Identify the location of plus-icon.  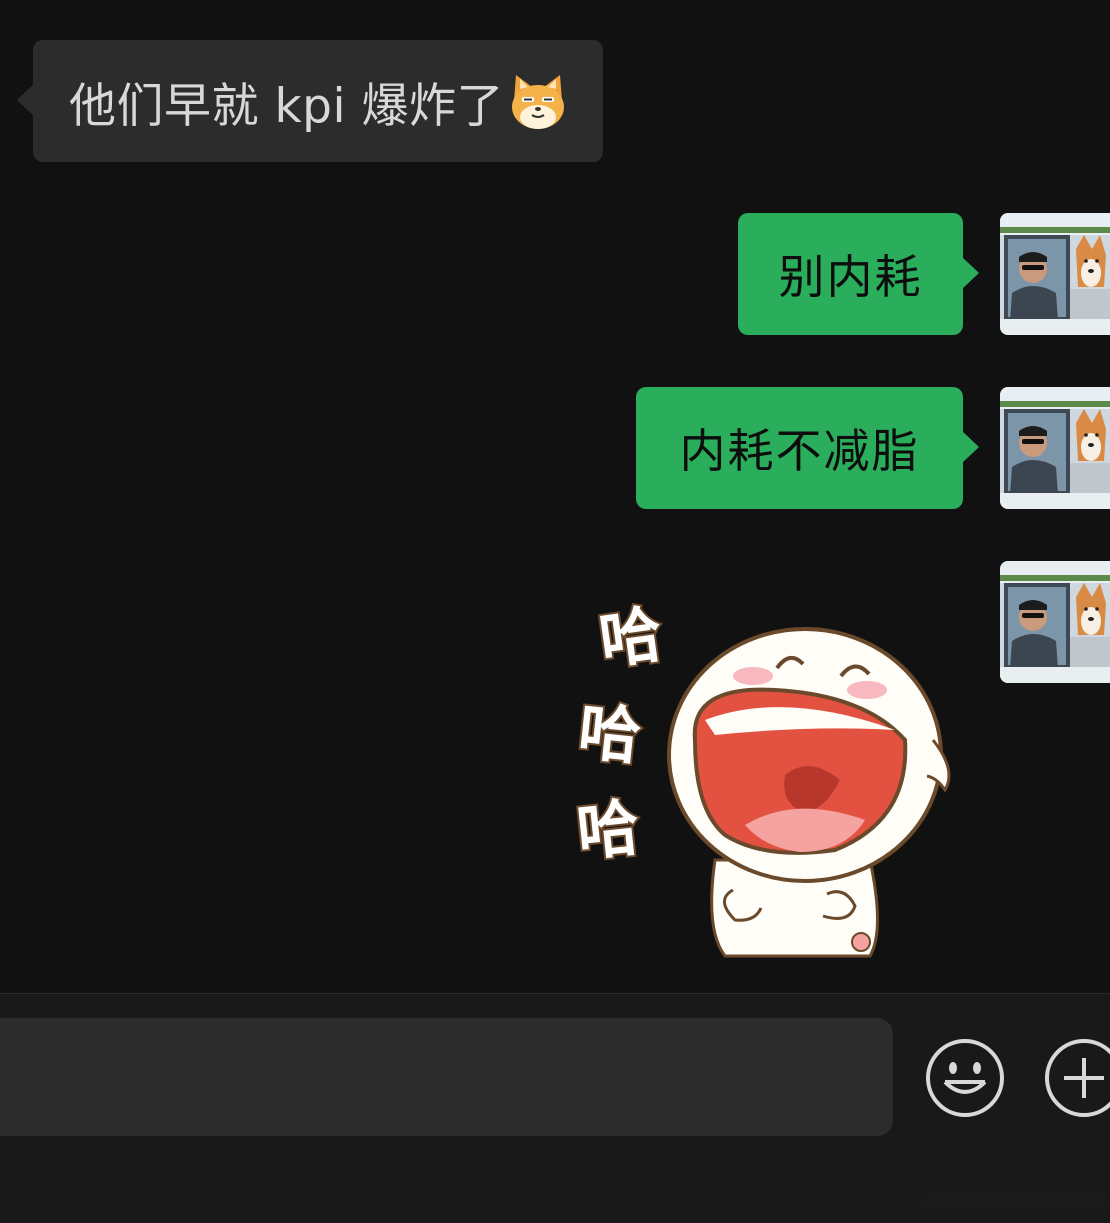
(1077, 1078).